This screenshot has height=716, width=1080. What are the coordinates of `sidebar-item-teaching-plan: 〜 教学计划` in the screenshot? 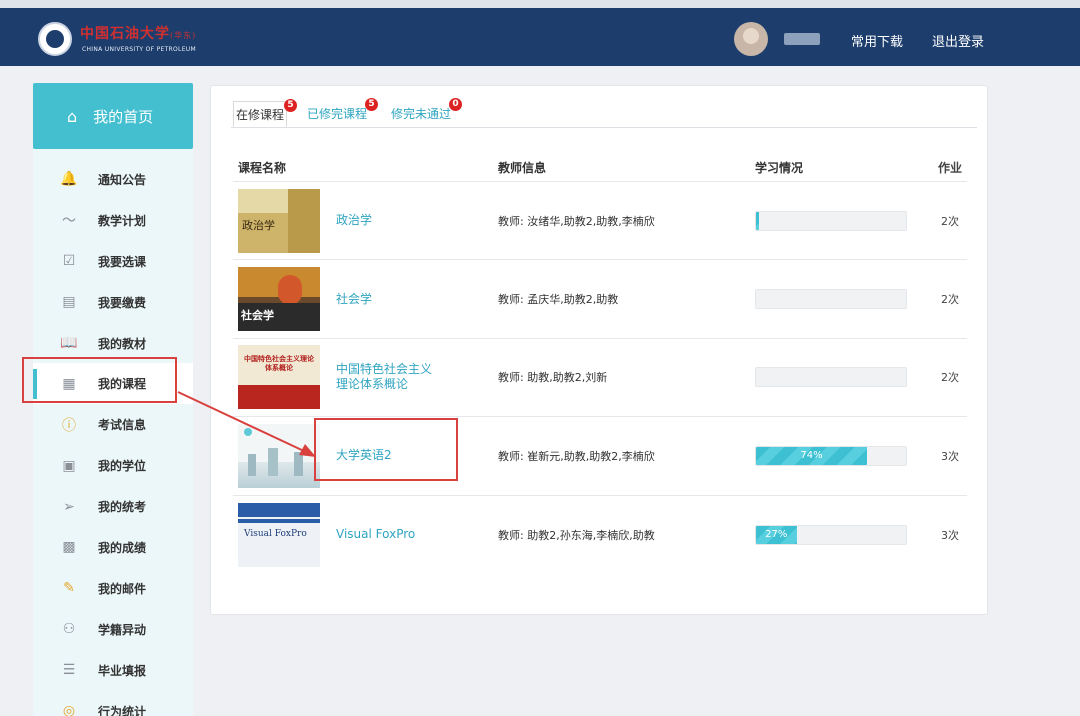 It's located at (113, 220).